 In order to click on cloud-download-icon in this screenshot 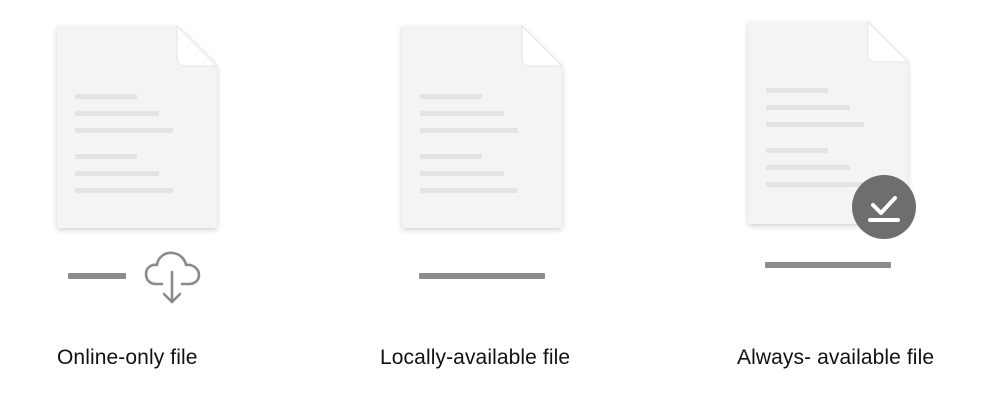, I will do `click(177, 278)`.